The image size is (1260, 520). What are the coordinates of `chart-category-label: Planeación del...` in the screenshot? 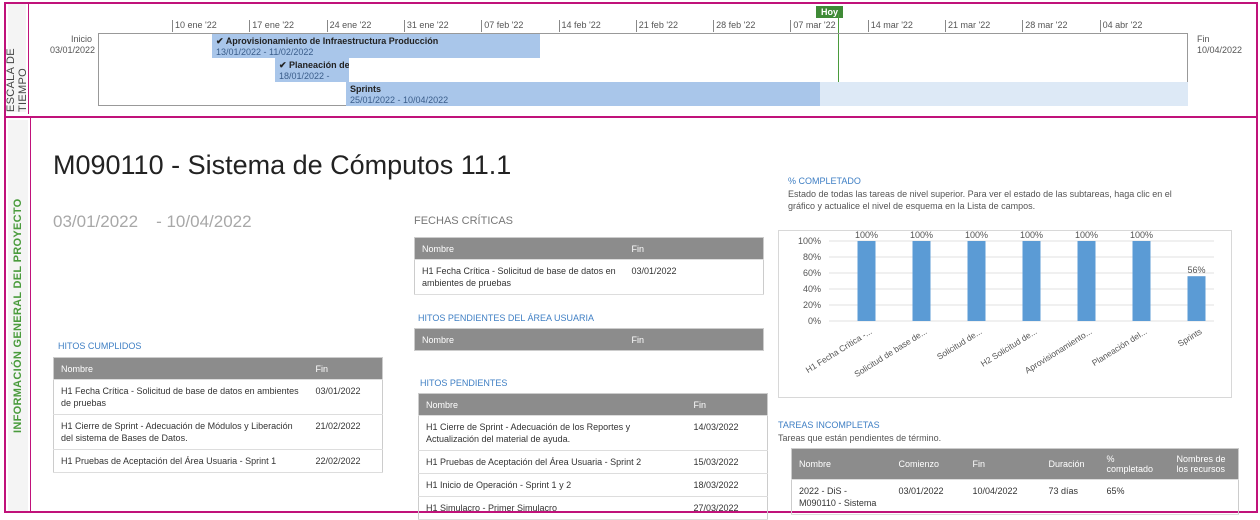 It's located at (1119, 347).